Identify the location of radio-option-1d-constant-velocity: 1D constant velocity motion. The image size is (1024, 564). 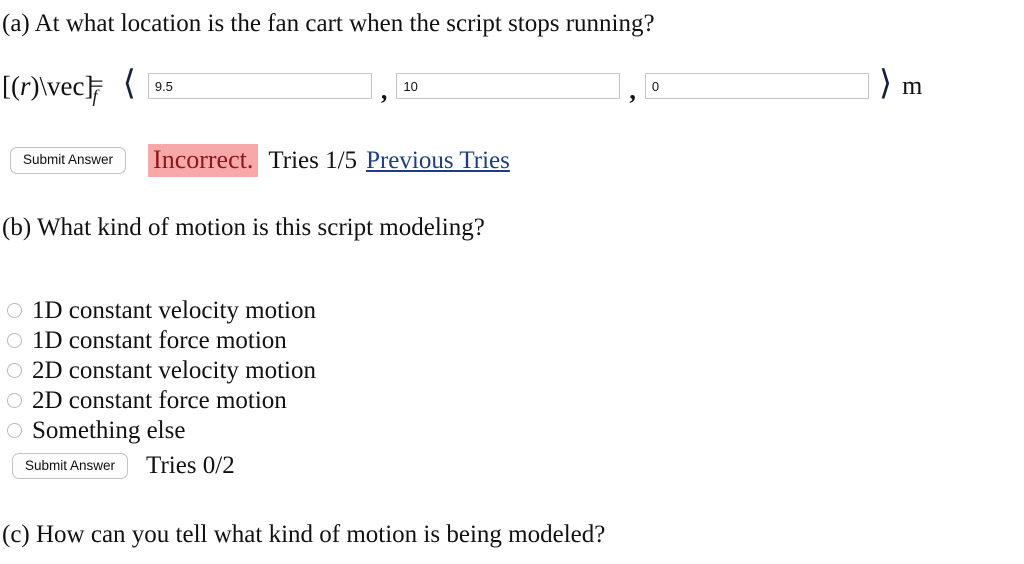
(158, 310).